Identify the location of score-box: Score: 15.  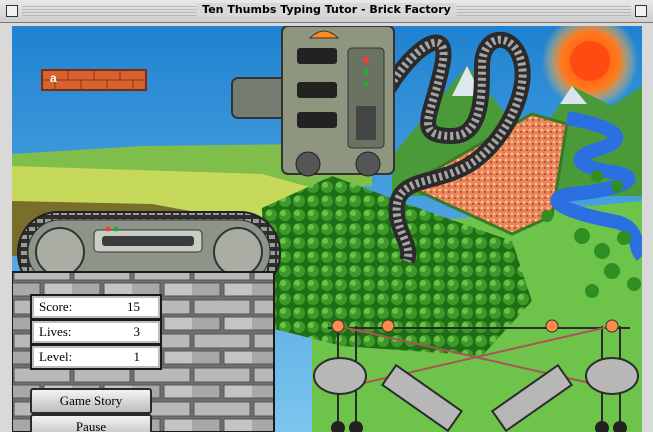
(96, 307).